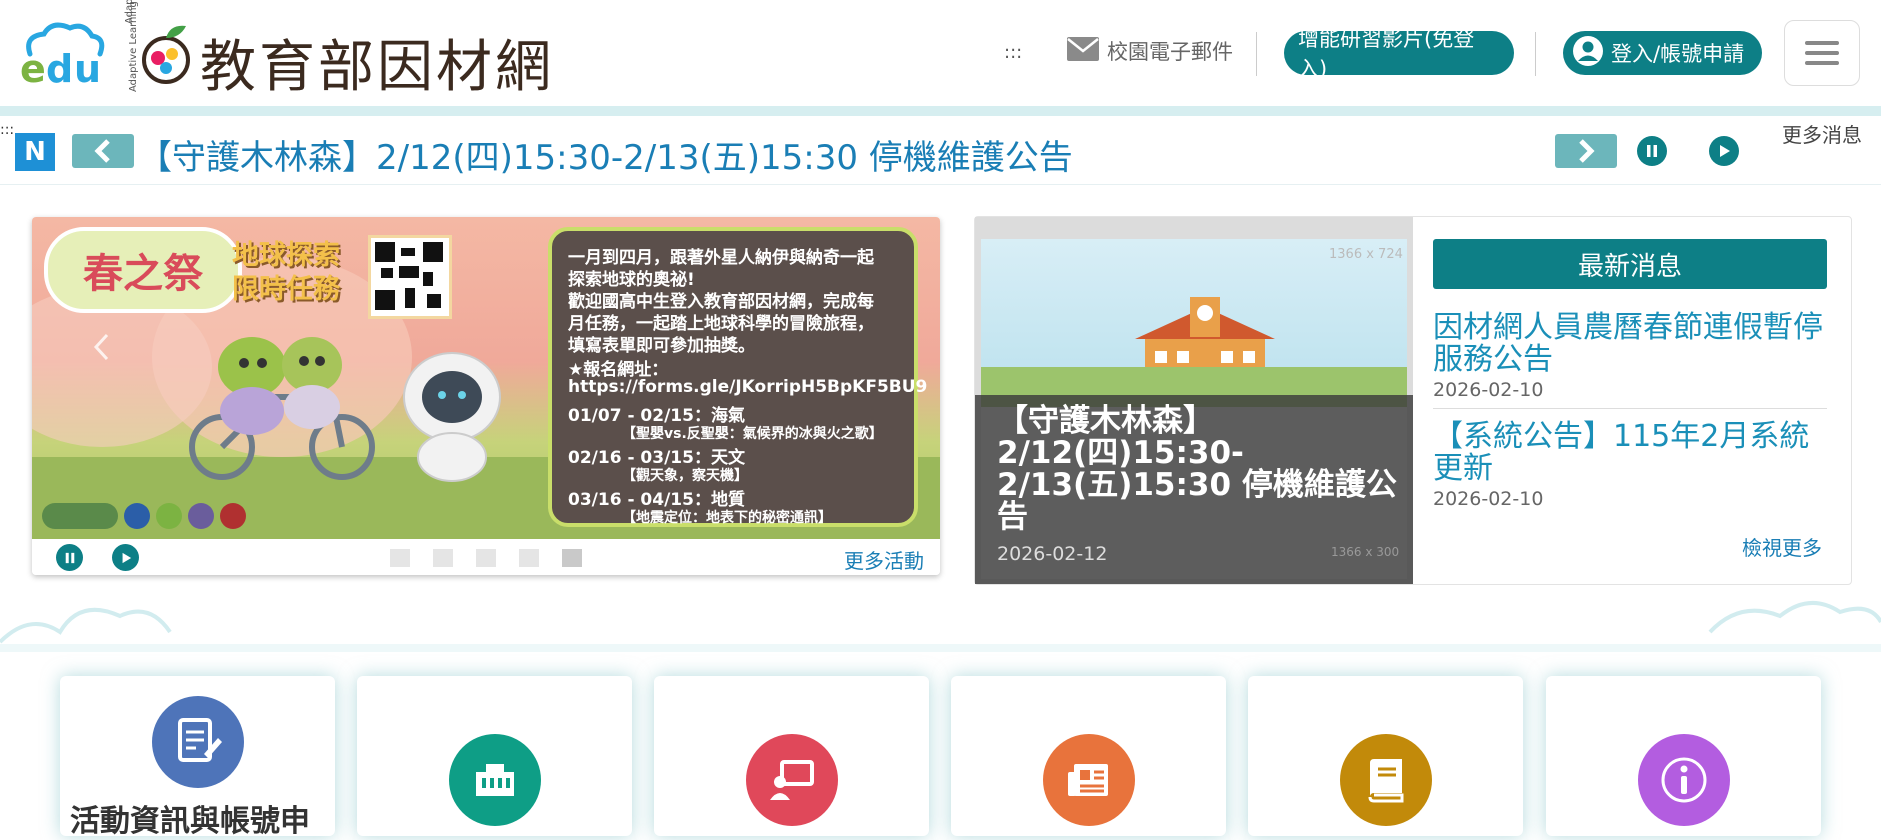 Image resolution: width=1881 pixels, height=840 pixels. Describe the element at coordinates (661, 346) in the screenshot. I see `panel-text-line: 填寫表單即可參加抽獎。` at that location.